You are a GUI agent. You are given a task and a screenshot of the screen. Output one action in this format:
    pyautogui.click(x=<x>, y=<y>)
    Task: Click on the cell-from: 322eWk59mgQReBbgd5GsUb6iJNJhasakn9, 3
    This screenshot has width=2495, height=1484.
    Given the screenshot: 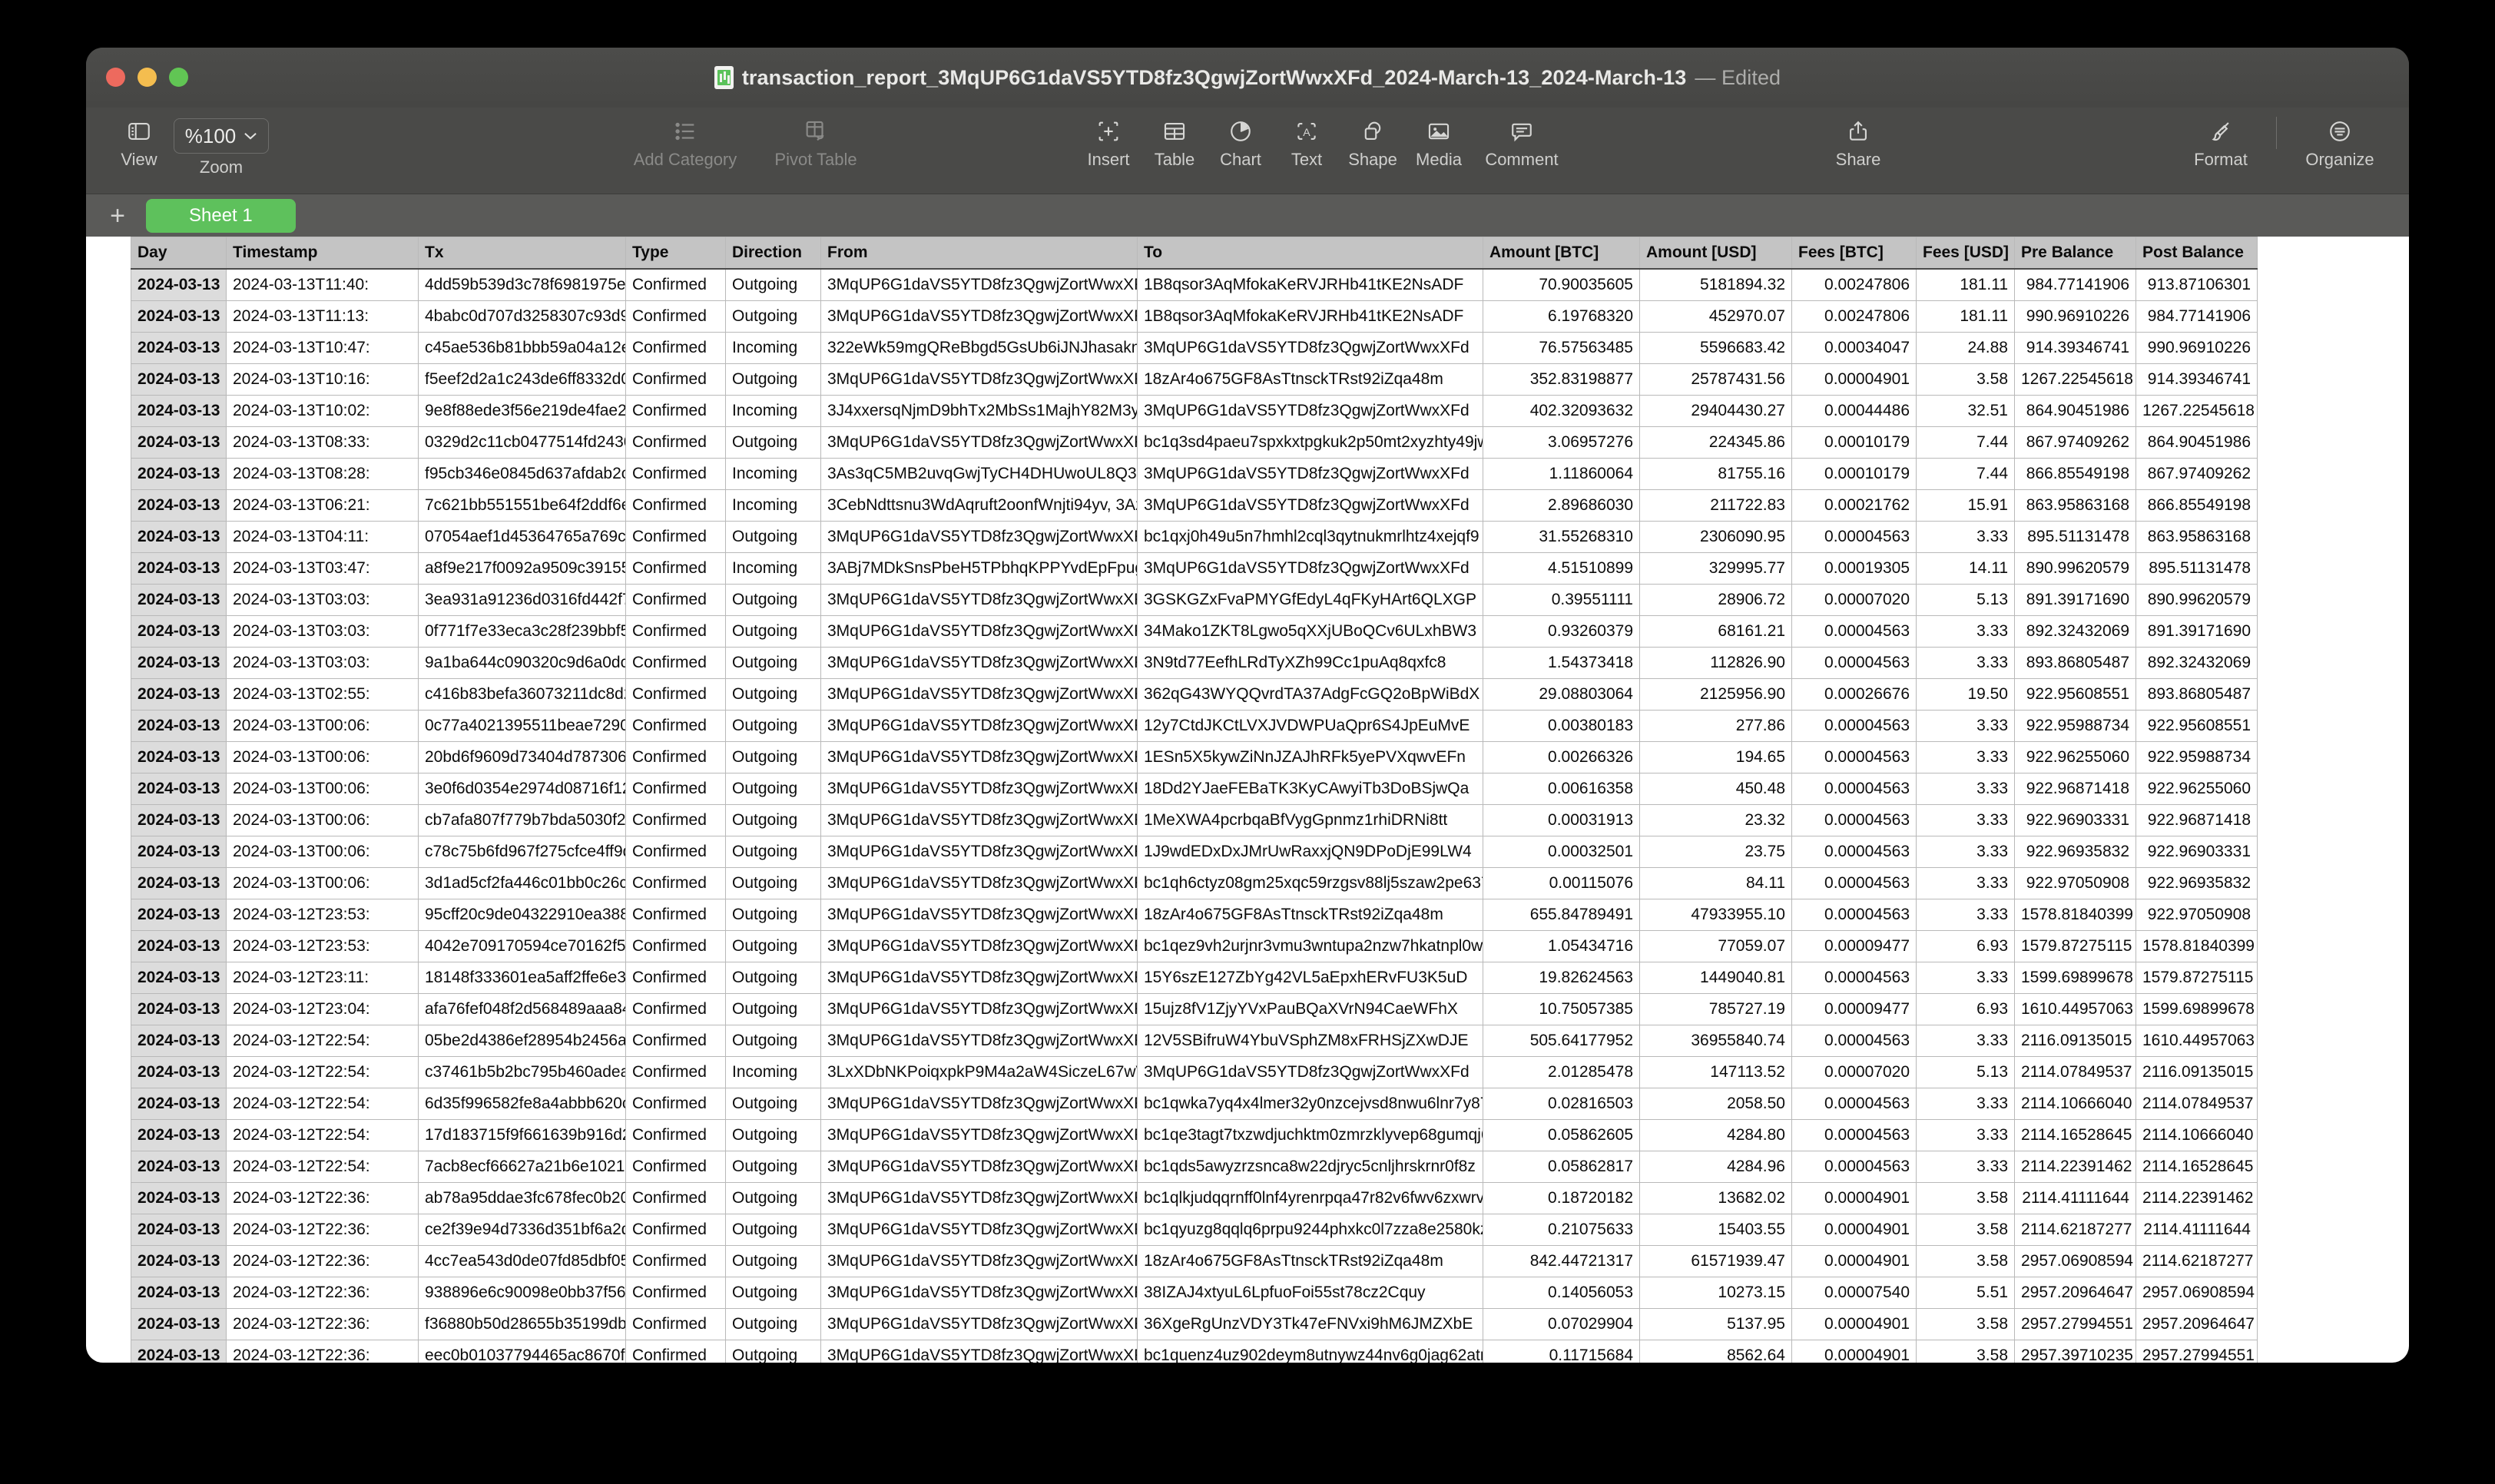 What is the action you would take?
    pyautogui.click(x=979, y=348)
    